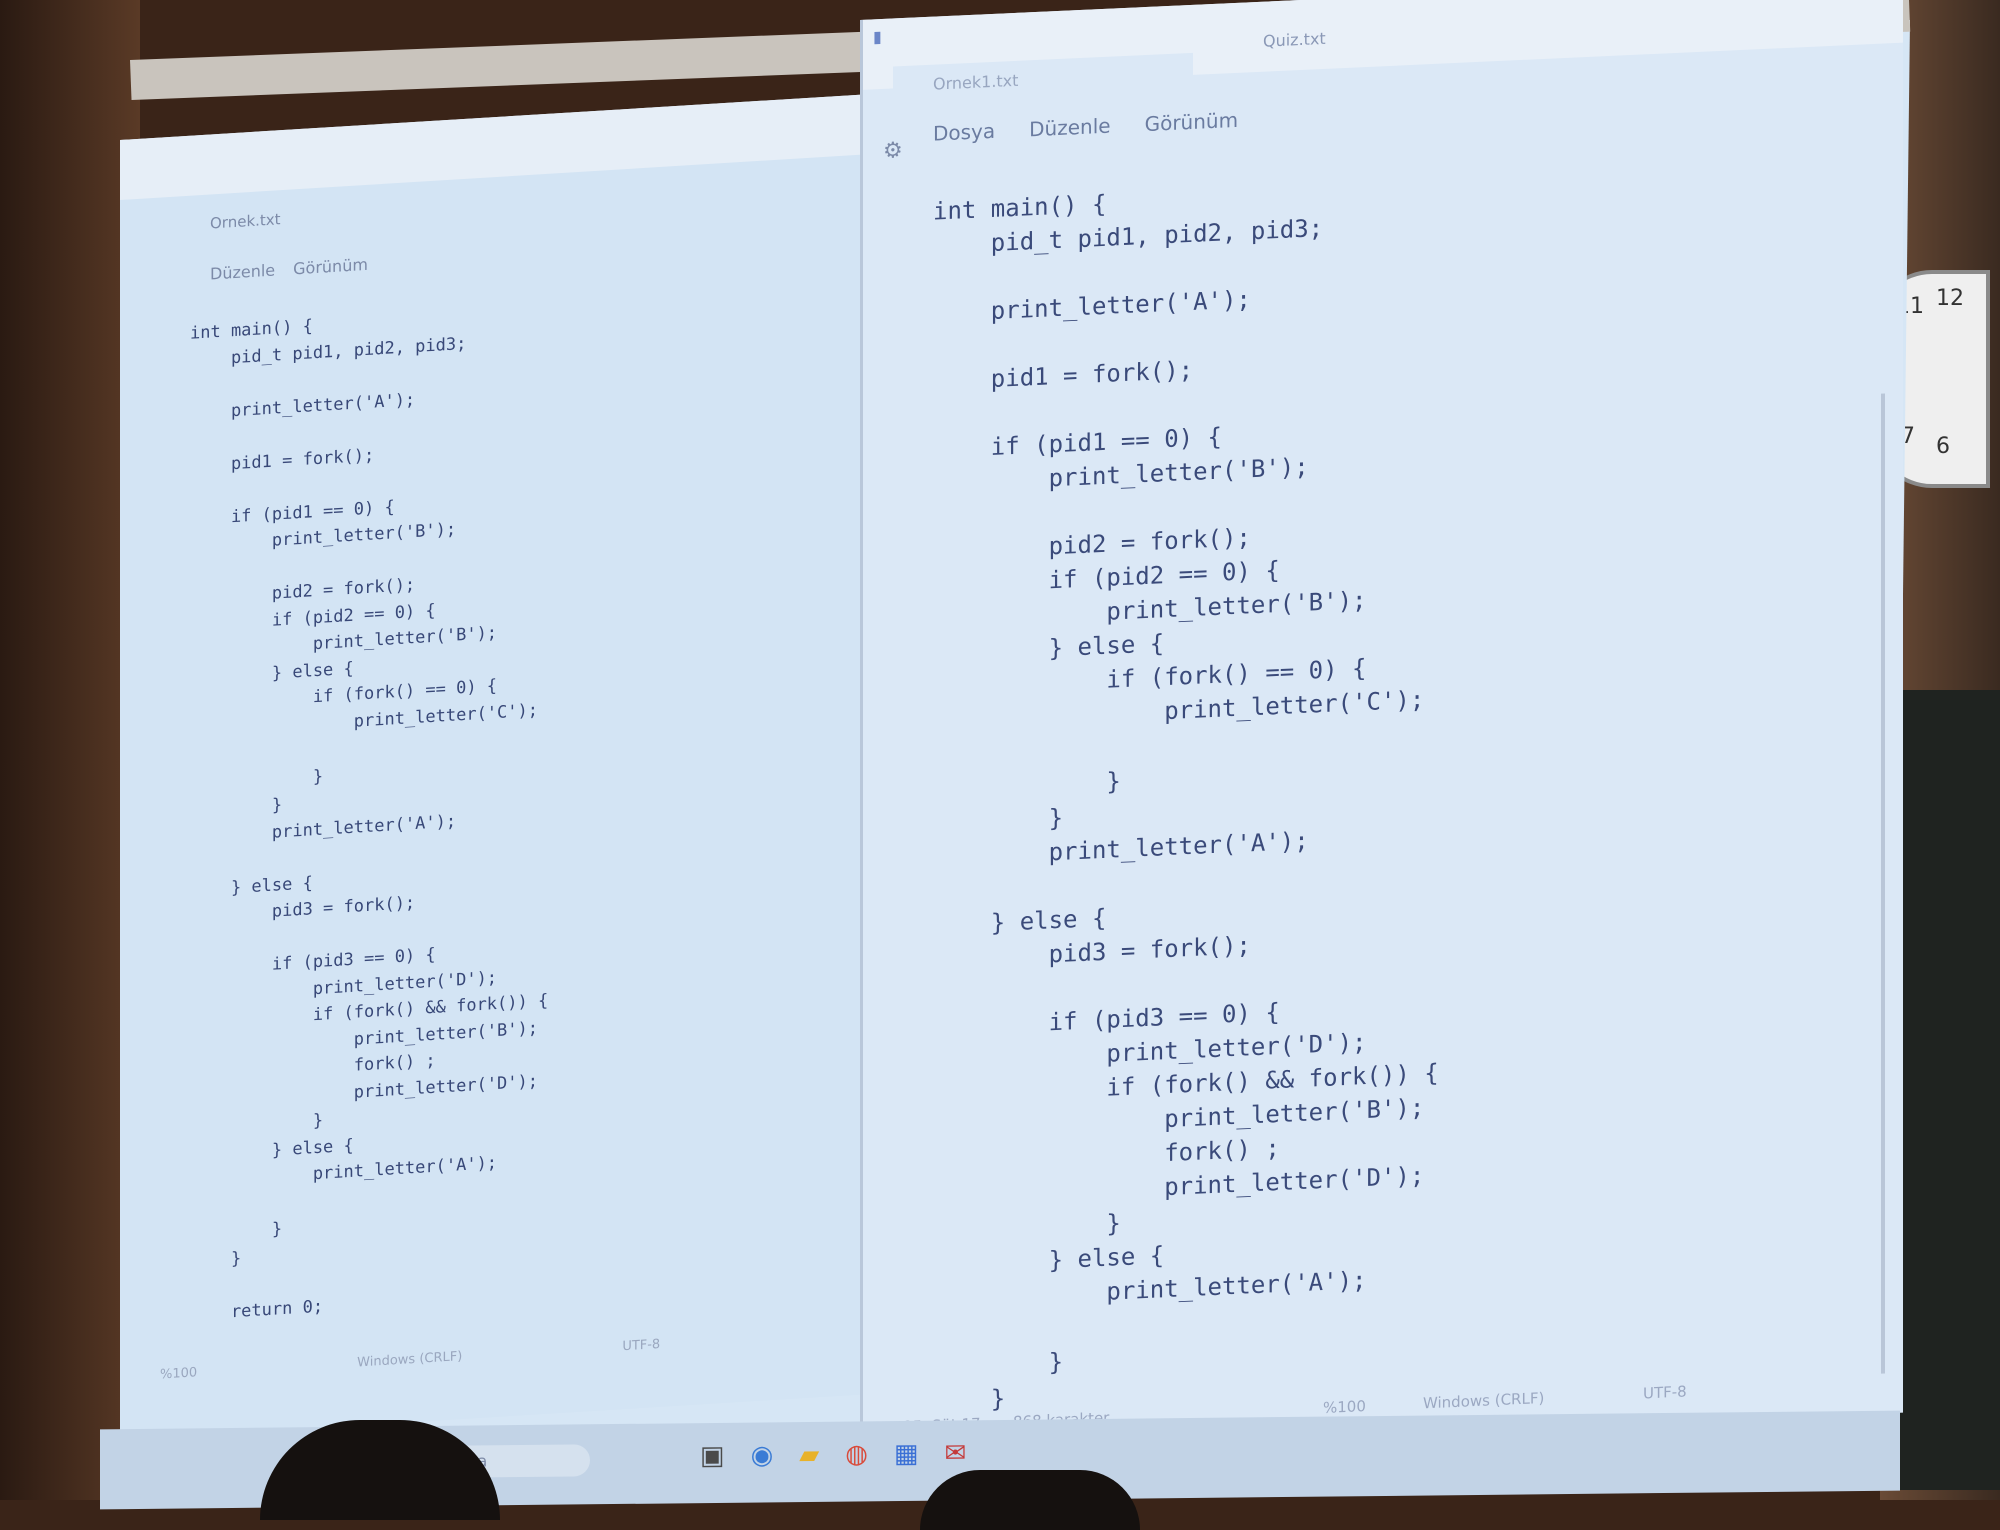 This screenshot has height=1530, width=2000. I want to click on menu-bar: Düzenle Görünüm, so click(289, 269).